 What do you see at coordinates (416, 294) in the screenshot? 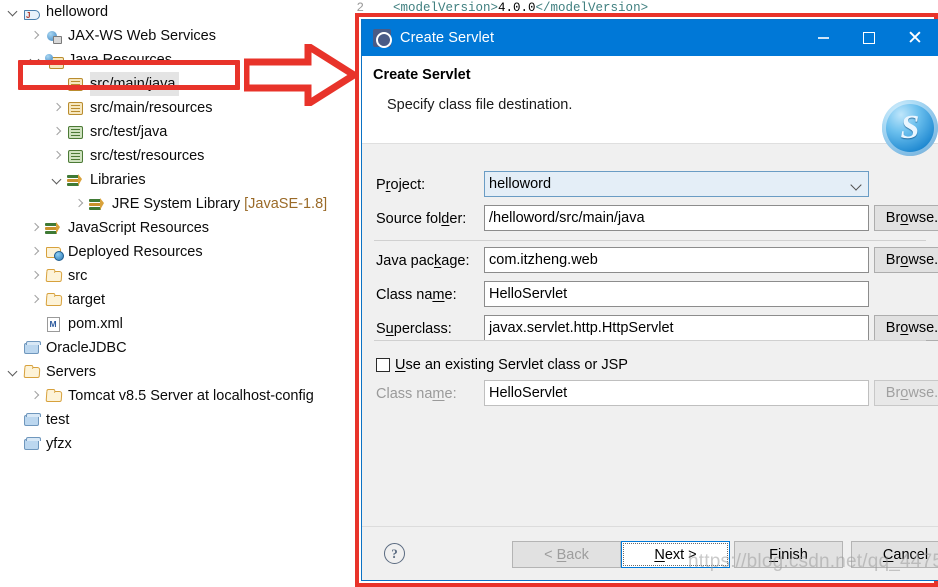
I see `field-label-3: Class name:` at bounding box center [416, 294].